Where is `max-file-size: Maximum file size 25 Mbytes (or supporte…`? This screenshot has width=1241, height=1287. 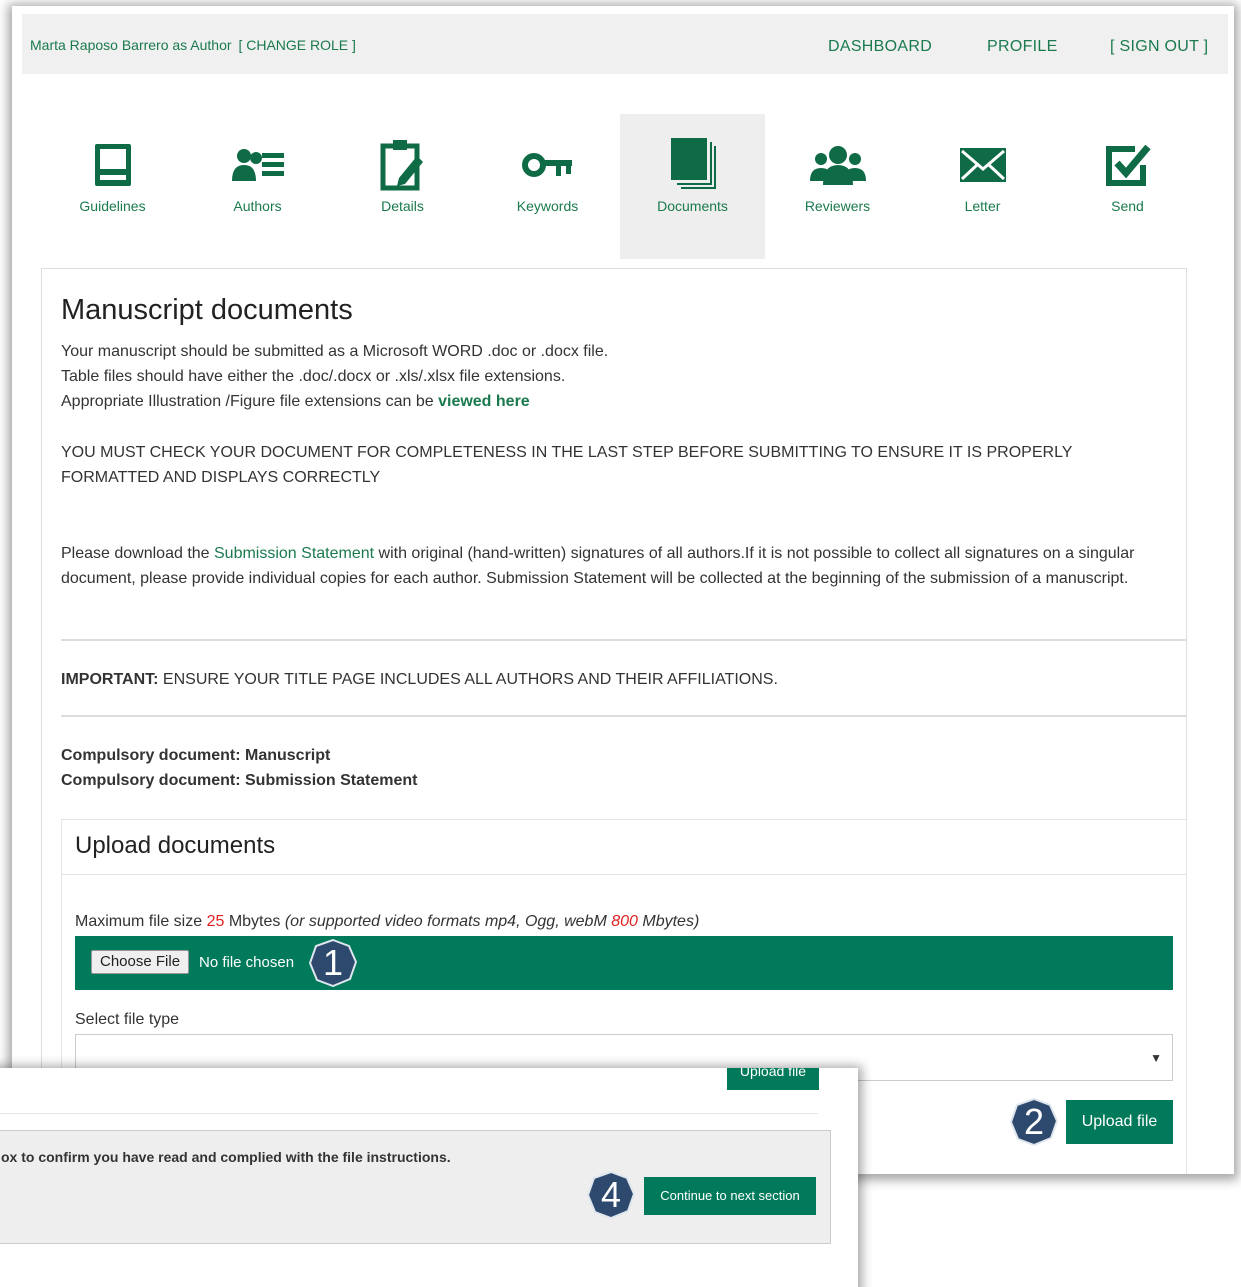
max-file-size: Maximum file size 25 Mbytes (or supporte… is located at coordinates (387, 922).